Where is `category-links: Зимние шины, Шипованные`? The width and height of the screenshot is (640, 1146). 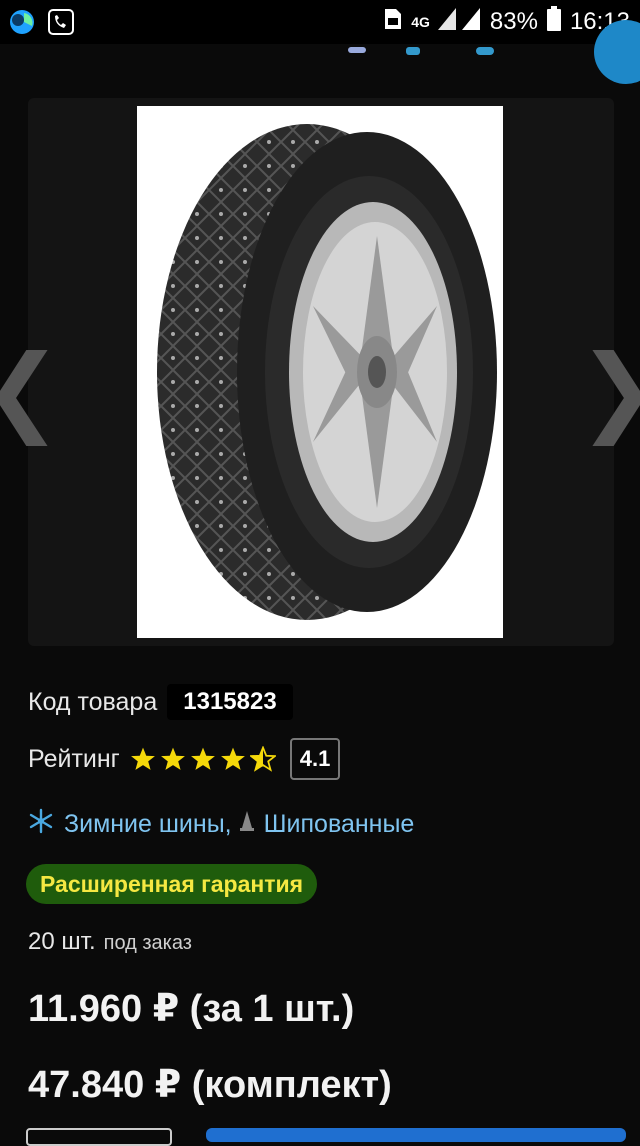 category-links: Зимние шины, Шипованные is located at coordinates (221, 824).